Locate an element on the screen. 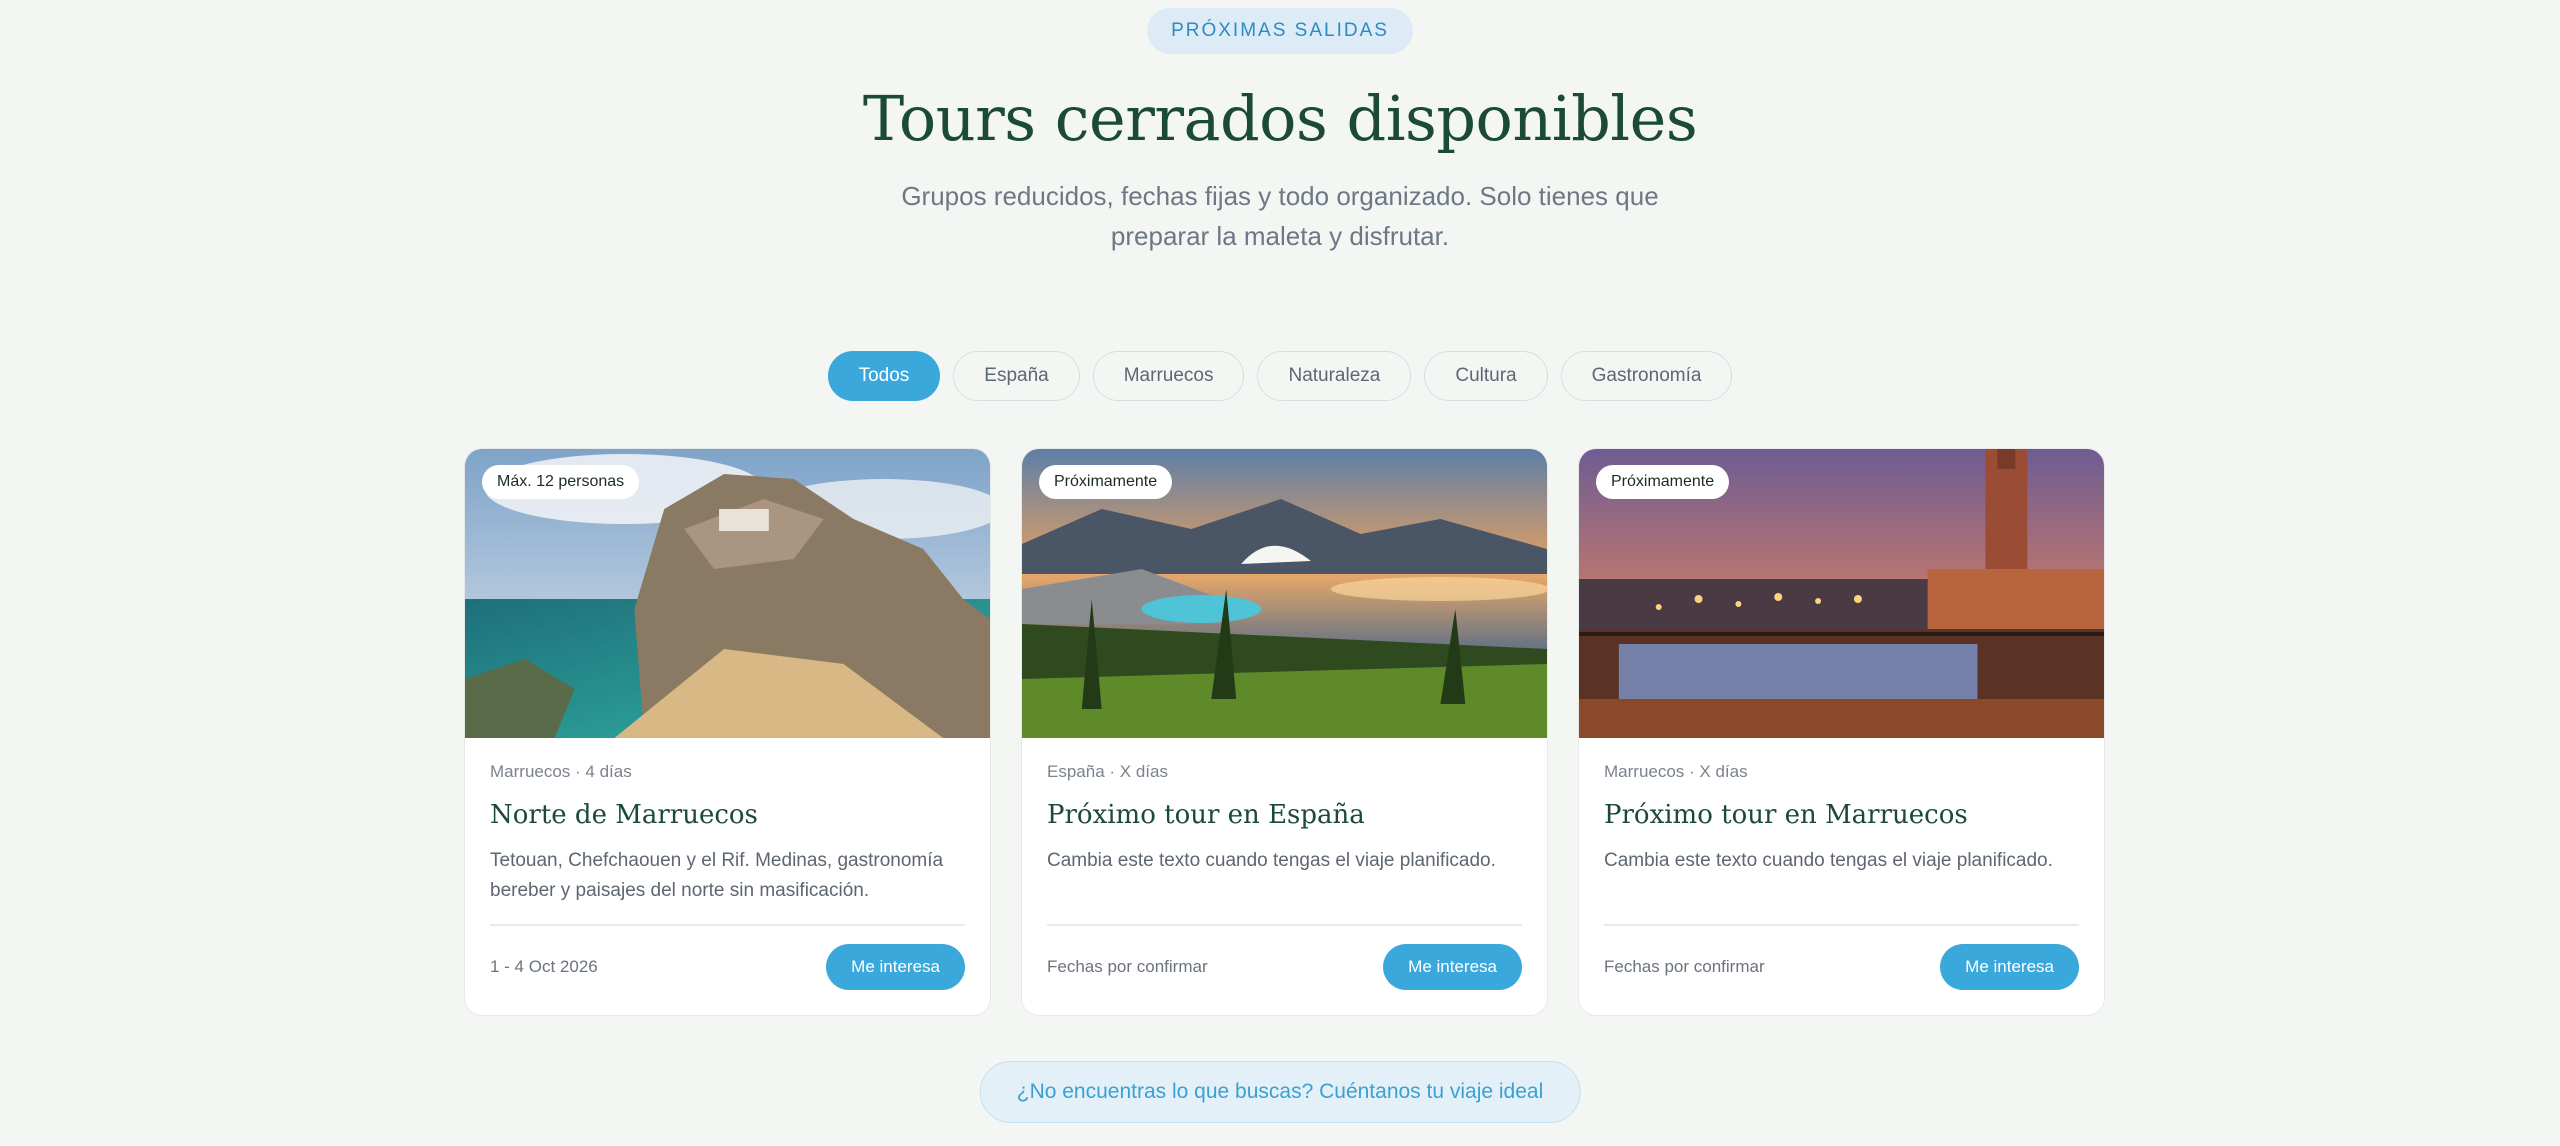 Image resolution: width=2560 pixels, height=1146 pixels. filter-chip-naturaleza: Naturaleza is located at coordinates (1334, 376).